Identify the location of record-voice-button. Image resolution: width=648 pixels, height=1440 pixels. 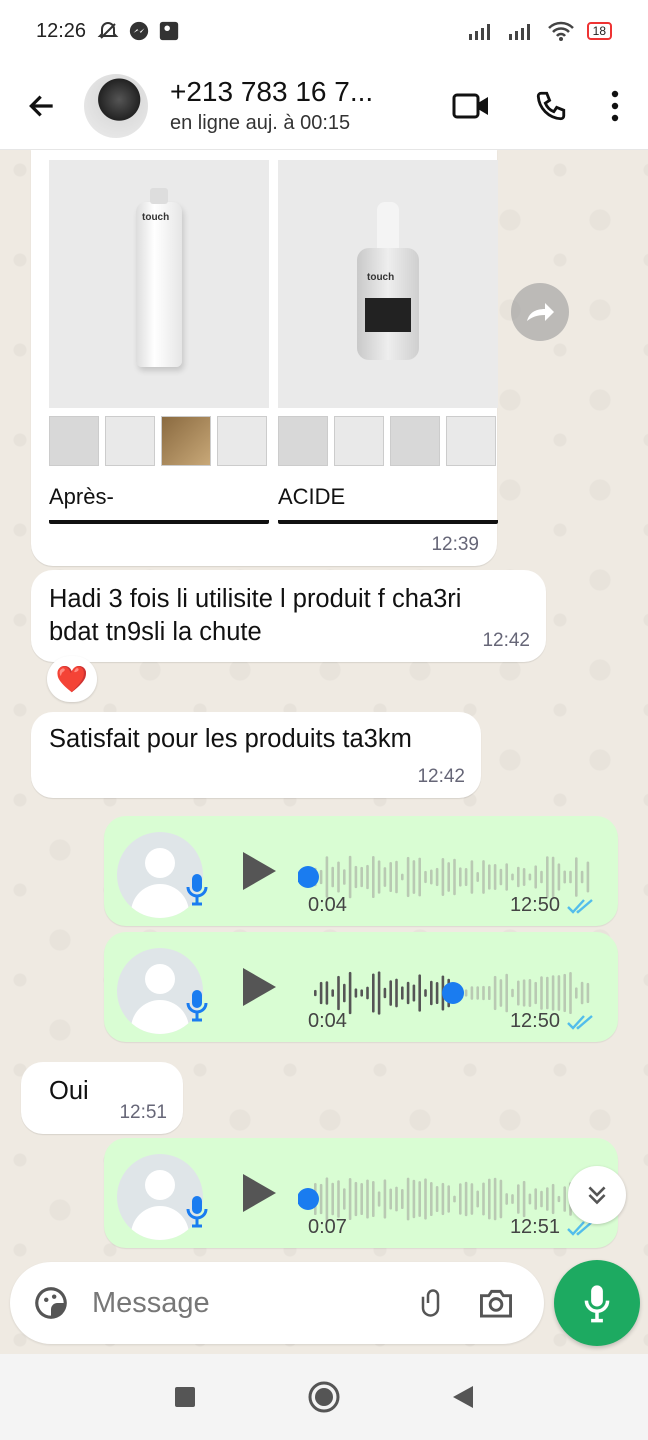
(597, 1303).